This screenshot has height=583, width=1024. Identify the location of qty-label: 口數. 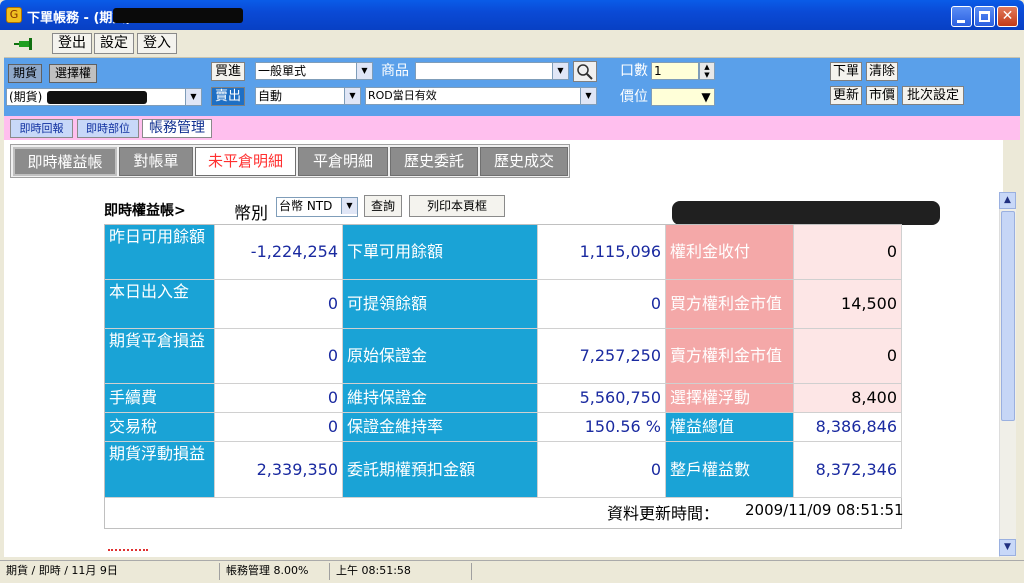
(634, 71).